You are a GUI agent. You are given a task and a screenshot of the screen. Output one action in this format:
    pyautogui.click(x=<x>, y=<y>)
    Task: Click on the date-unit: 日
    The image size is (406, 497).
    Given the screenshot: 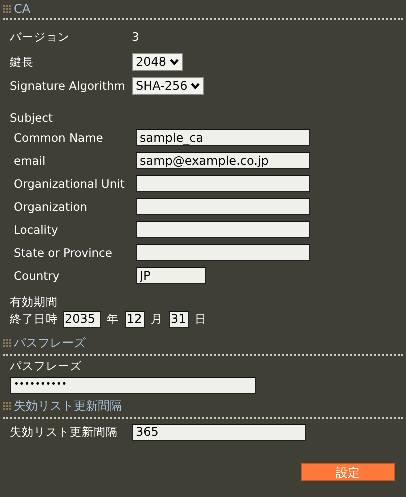 What is the action you would take?
    pyautogui.click(x=201, y=319)
    